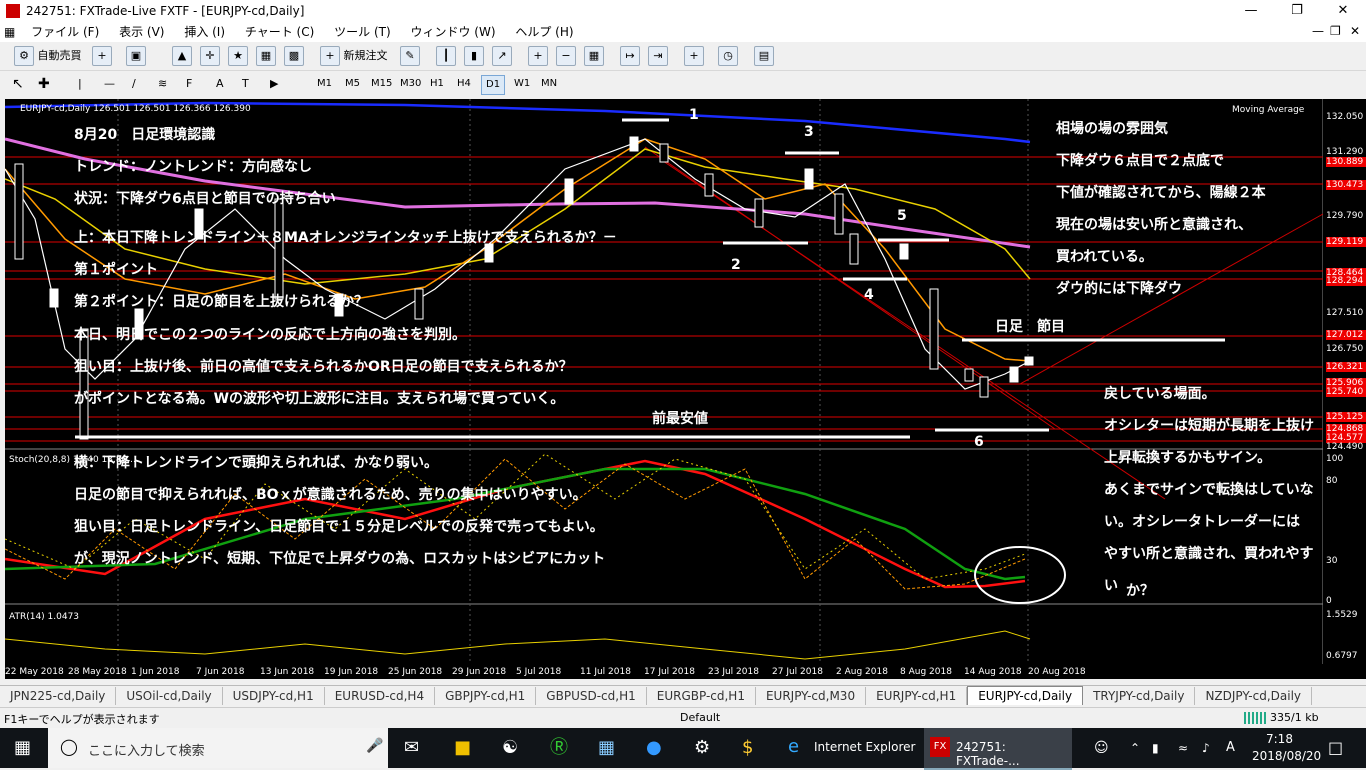 The width and height of the screenshot is (1366, 770). What do you see at coordinates (169, 696) in the screenshot?
I see `tab-usoil-daily: USOil-cd,Daily` at bounding box center [169, 696].